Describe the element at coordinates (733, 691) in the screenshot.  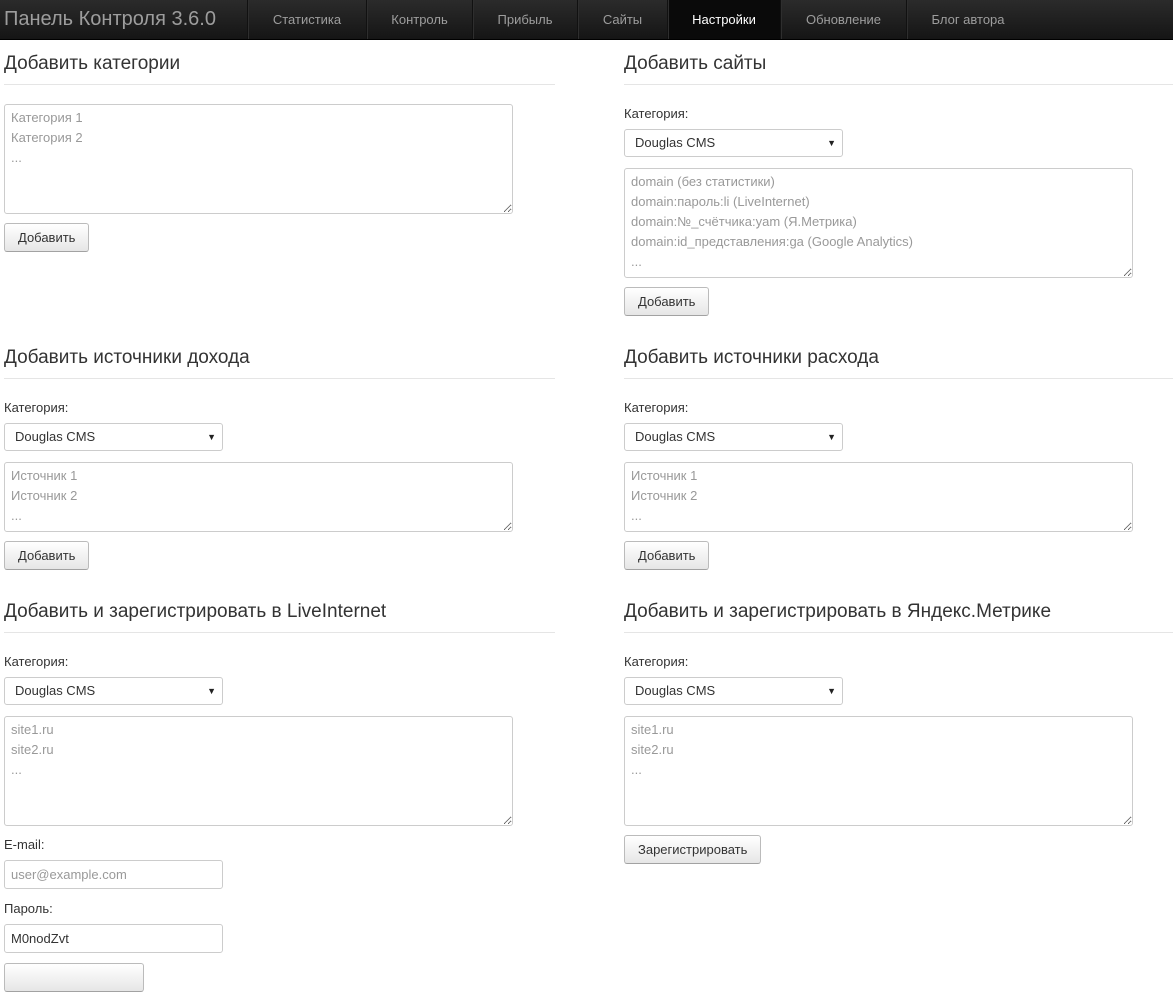
I see `metrika-category-select: Douglas CMS ▼` at that location.